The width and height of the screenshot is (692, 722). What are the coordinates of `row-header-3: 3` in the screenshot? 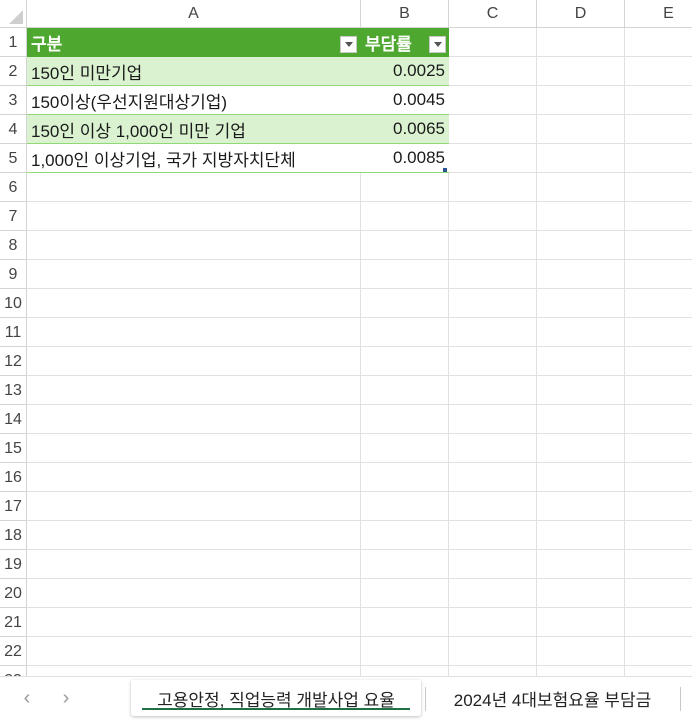 It's located at (13, 100).